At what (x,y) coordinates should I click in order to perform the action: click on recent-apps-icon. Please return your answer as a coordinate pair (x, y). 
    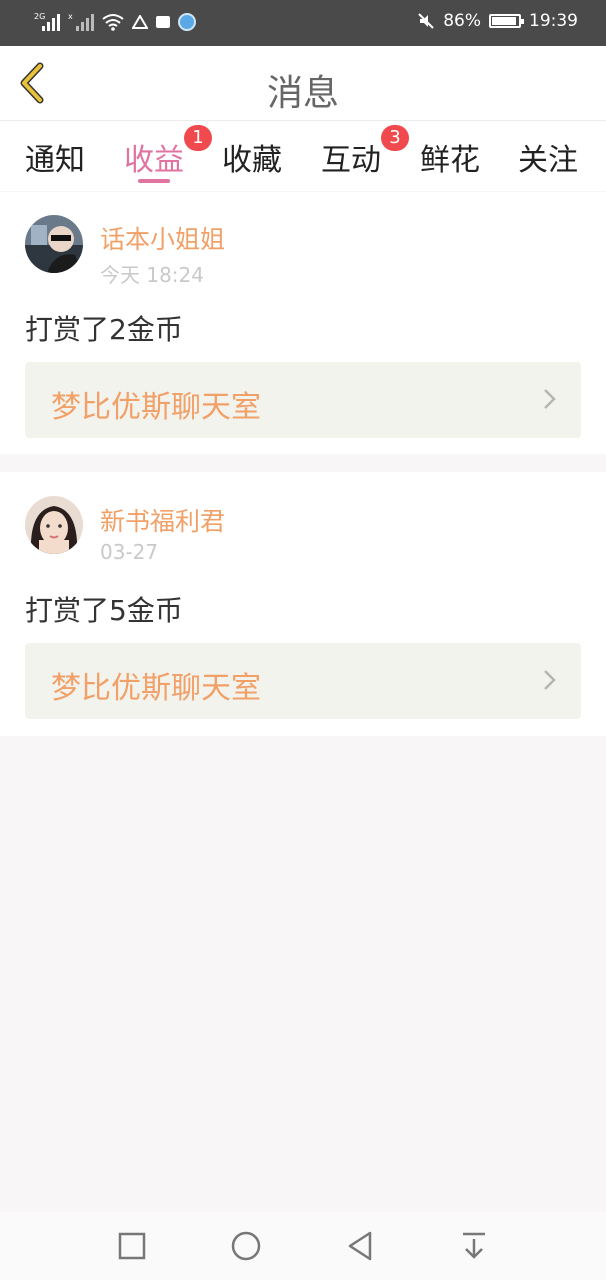
    Looking at the image, I should click on (132, 1246).